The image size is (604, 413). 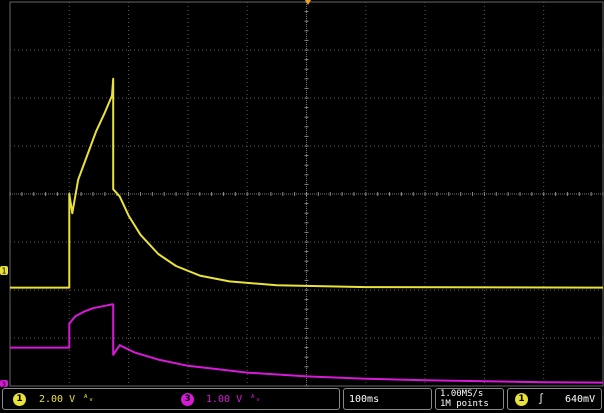 I want to click on ch3-badge: 3, so click(x=187, y=399).